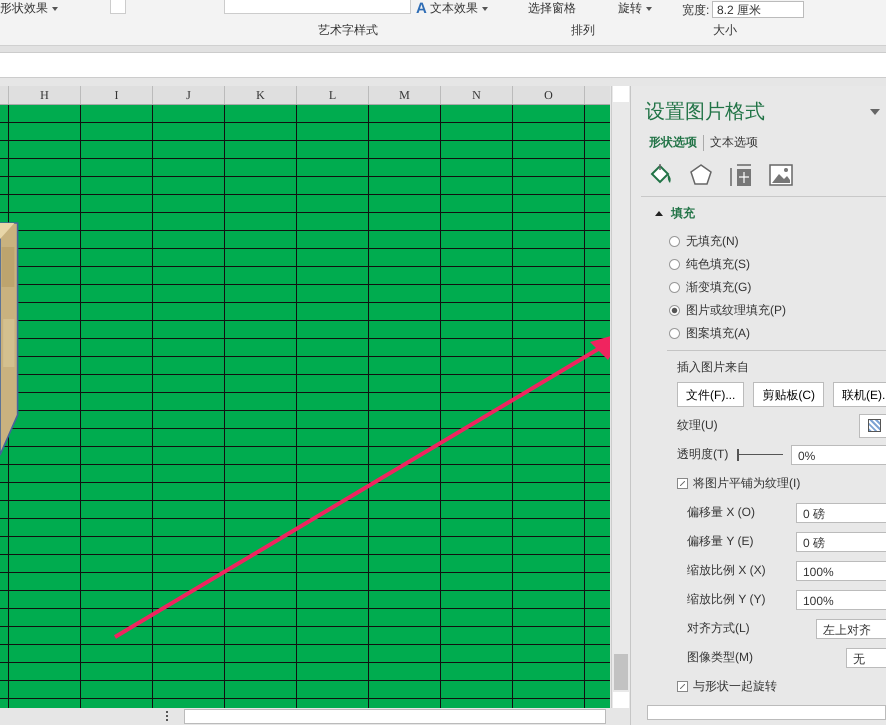 Image resolution: width=886 pixels, height=725 pixels. Describe the element at coordinates (421, 8) in the screenshot. I see `text-effects-icon: A` at that location.